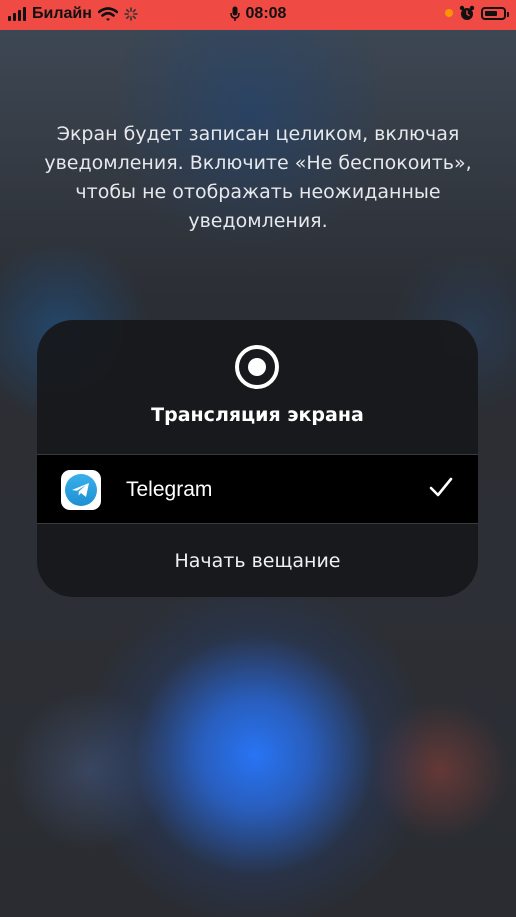 The height and width of the screenshot is (917, 516). What do you see at coordinates (477, 13) in the screenshot?
I see `status-bar-right` at bounding box center [477, 13].